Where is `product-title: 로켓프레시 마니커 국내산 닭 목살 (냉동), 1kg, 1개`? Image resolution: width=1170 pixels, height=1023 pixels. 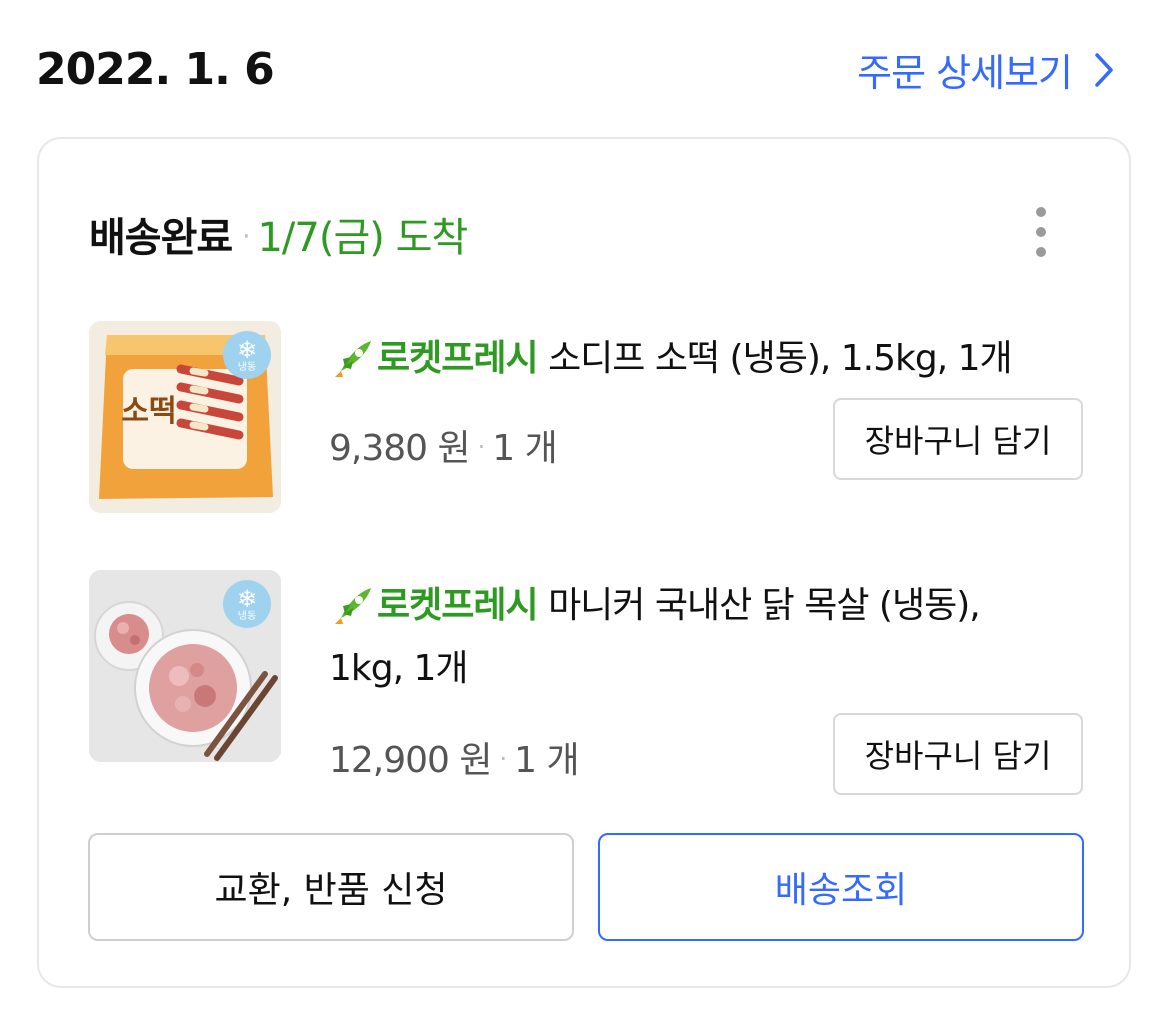 product-title: 로켓프레시 마니커 국내산 닭 목살 (냉동), 1kg, 1개 is located at coordinates (689, 637).